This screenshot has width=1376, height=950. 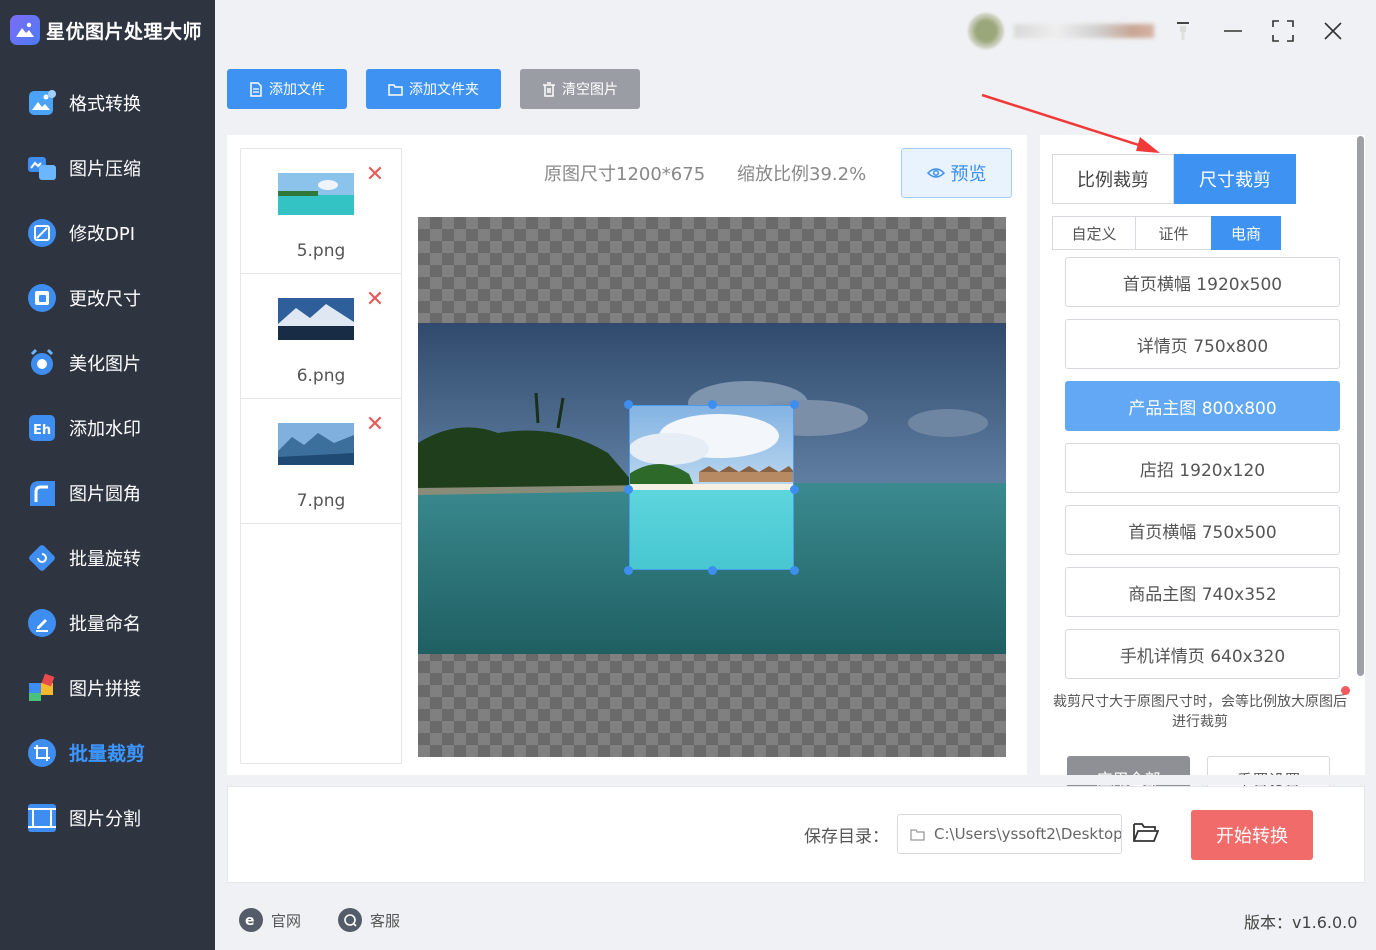 What do you see at coordinates (321, 336) in the screenshot?
I see `file-item: ✕ 6.png` at bounding box center [321, 336].